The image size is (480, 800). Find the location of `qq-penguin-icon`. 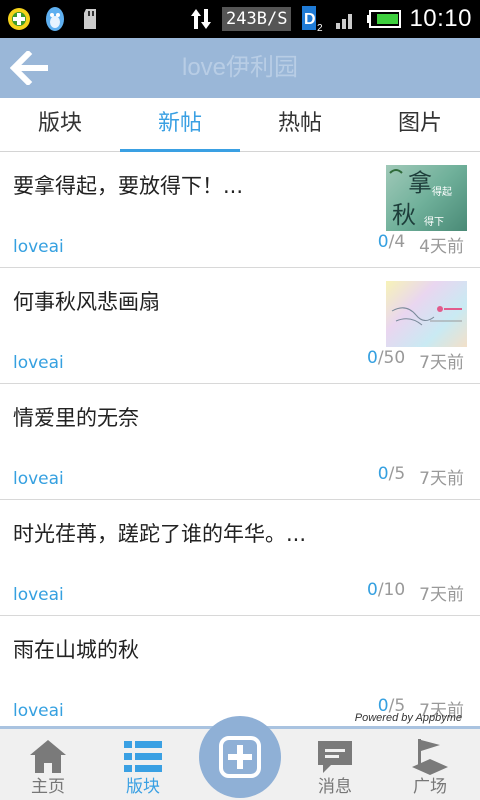

qq-penguin-icon is located at coordinates (55, 19).